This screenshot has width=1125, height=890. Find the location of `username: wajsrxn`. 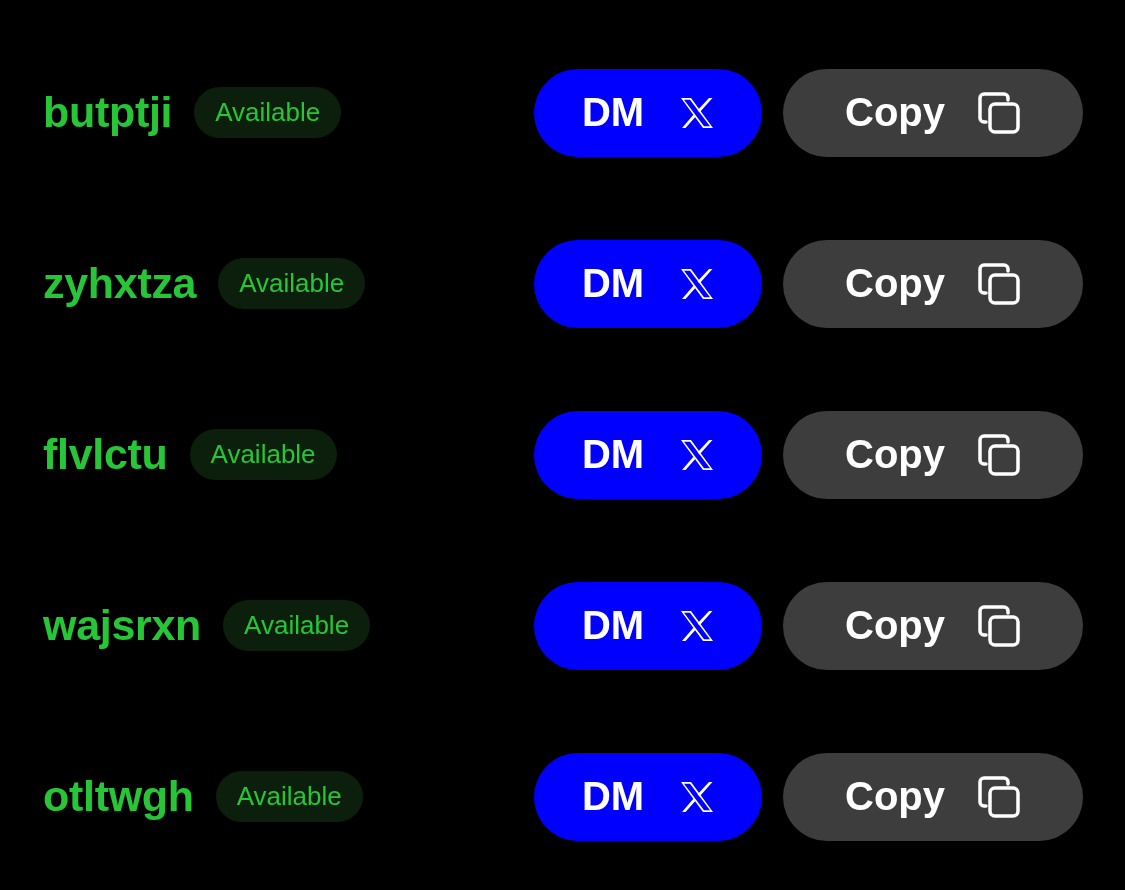

username: wajsrxn is located at coordinates (122, 625).